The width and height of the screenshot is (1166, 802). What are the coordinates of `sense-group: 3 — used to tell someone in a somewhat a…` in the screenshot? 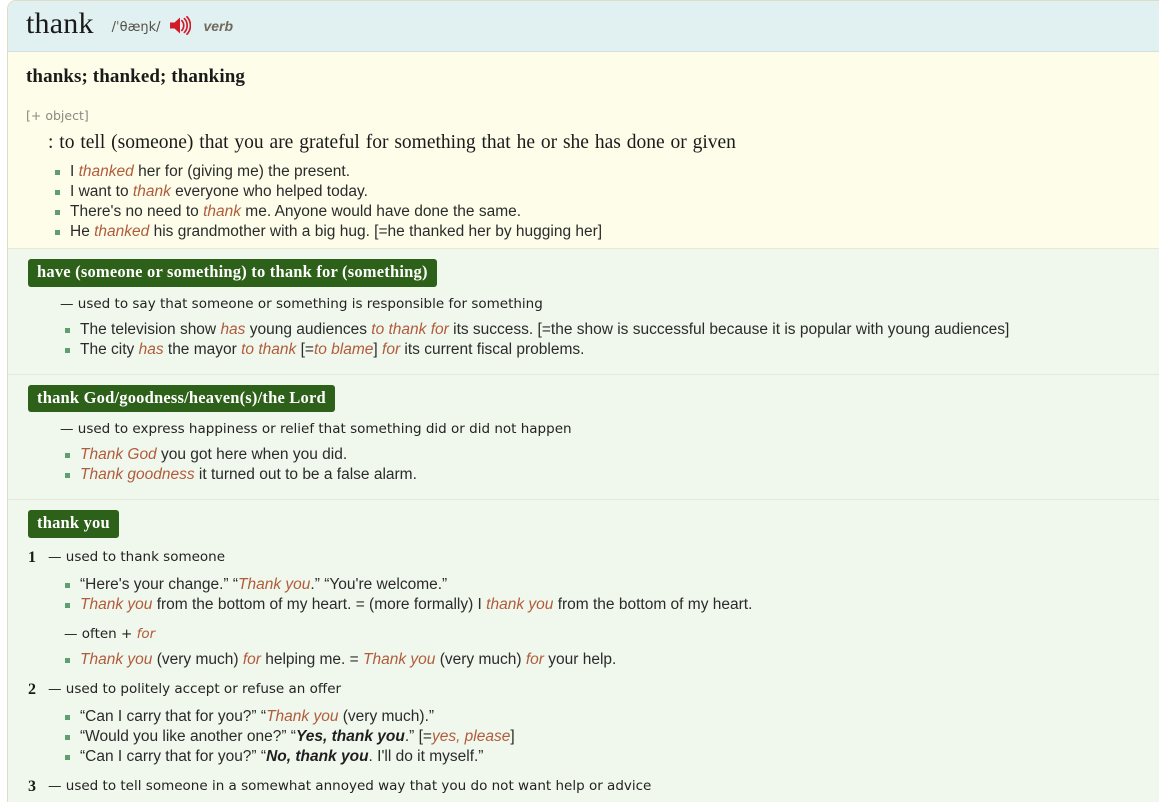 It's located at (583, 789).